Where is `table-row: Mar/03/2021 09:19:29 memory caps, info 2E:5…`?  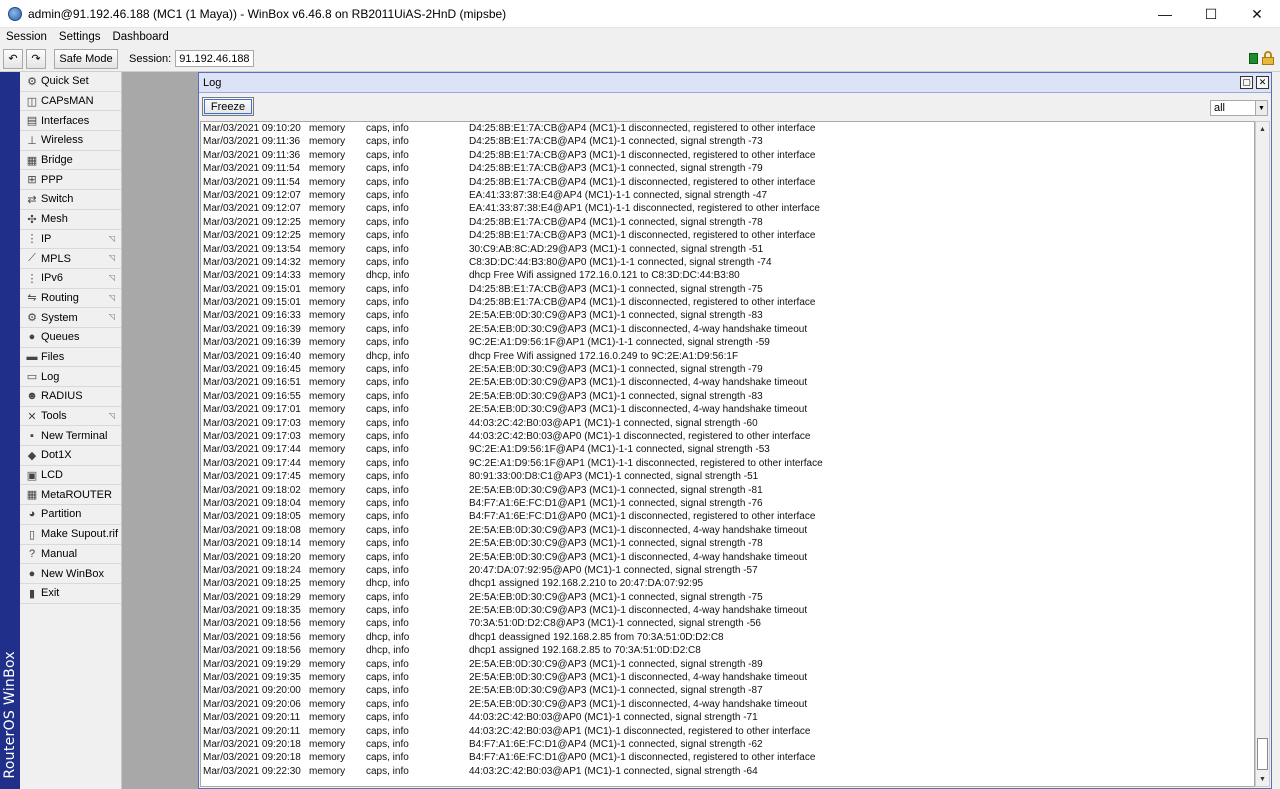
table-row: Mar/03/2021 09:19:29 memory caps, info 2E:5… is located at coordinates (727, 664).